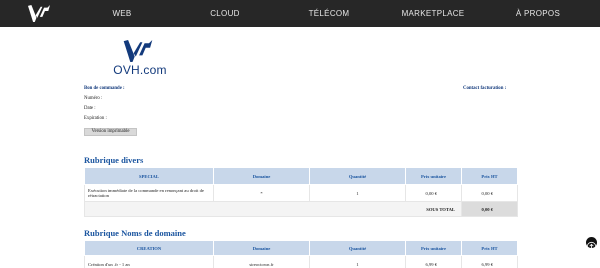 The image size is (600, 268). What do you see at coordinates (138, 51) in the screenshot?
I see `ovh-logo-mark-icon` at bounding box center [138, 51].